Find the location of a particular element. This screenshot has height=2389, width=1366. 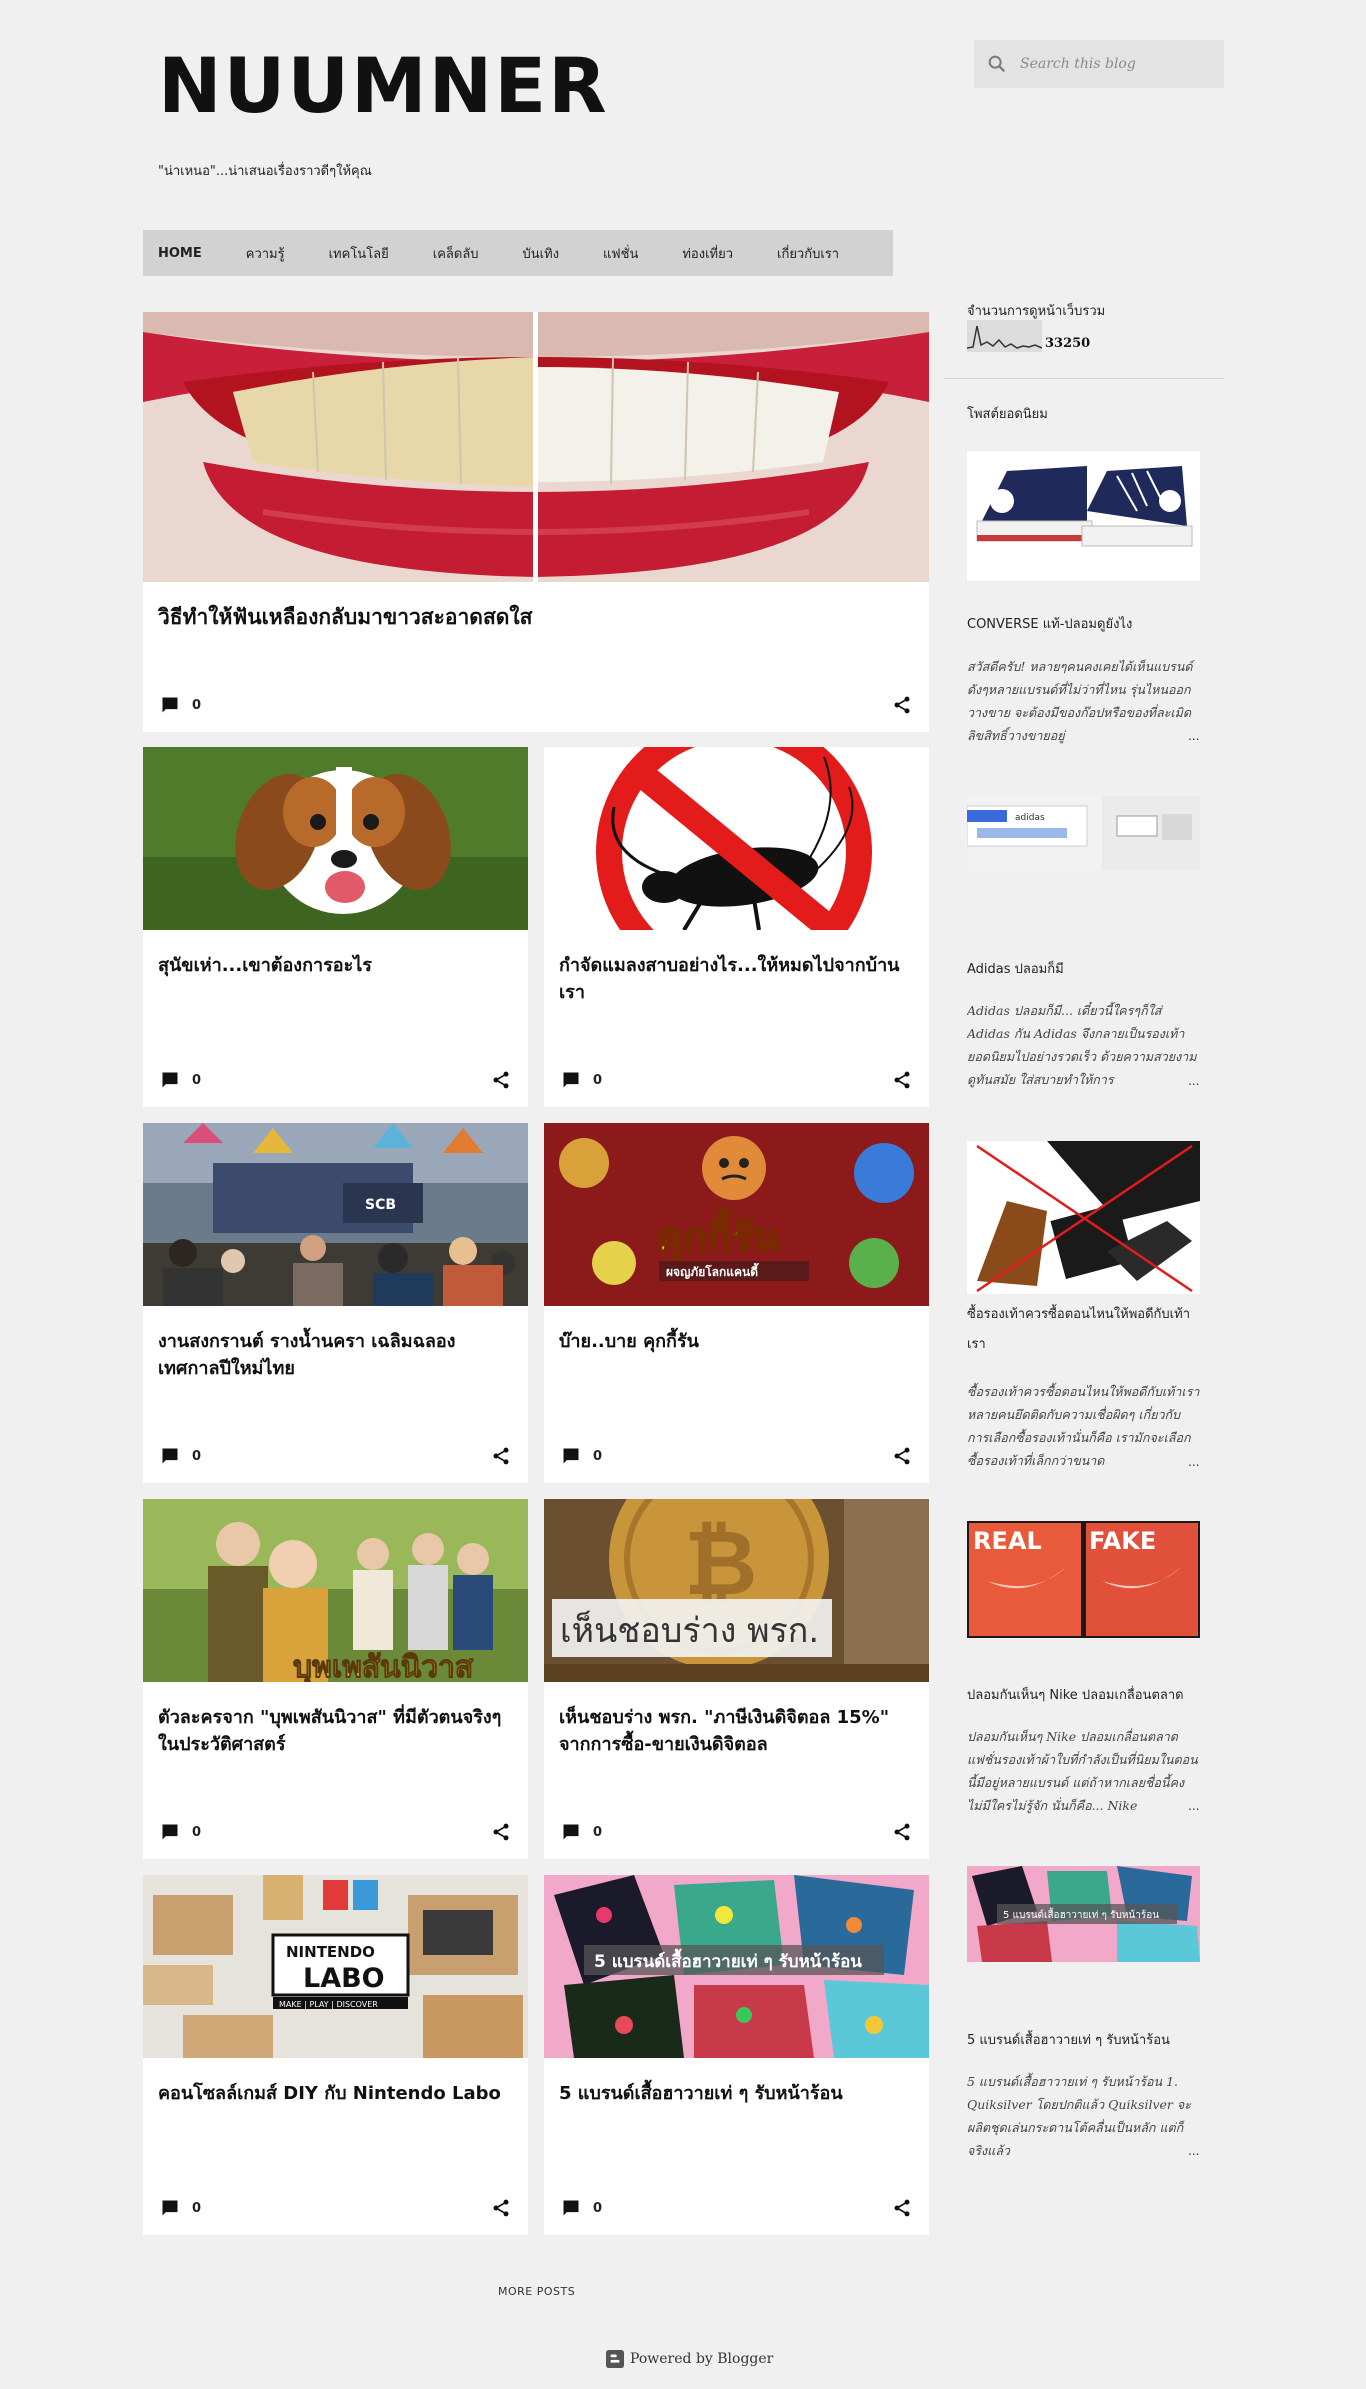

search-box is located at coordinates (1099, 64).